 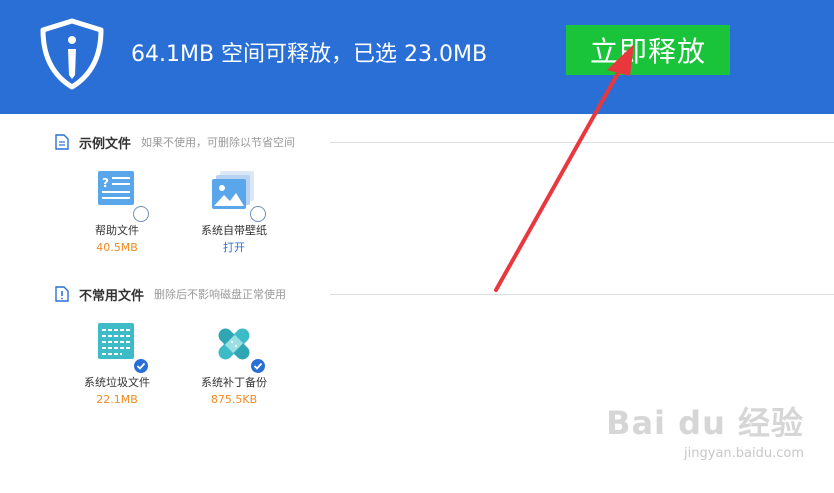 What do you see at coordinates (744, 453) in the screenshot?
I see `watermark-url: jingyan.baidu.com` at bounding box center [744, 453].